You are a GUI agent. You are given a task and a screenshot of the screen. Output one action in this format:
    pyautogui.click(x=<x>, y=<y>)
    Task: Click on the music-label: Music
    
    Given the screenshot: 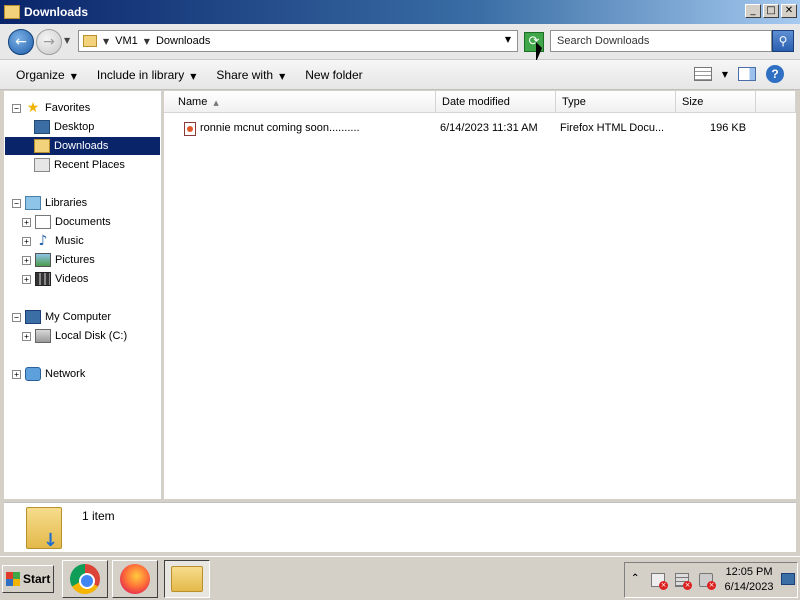 What is the action you would take?
    pyautogui.click(x=69, y=241)
    